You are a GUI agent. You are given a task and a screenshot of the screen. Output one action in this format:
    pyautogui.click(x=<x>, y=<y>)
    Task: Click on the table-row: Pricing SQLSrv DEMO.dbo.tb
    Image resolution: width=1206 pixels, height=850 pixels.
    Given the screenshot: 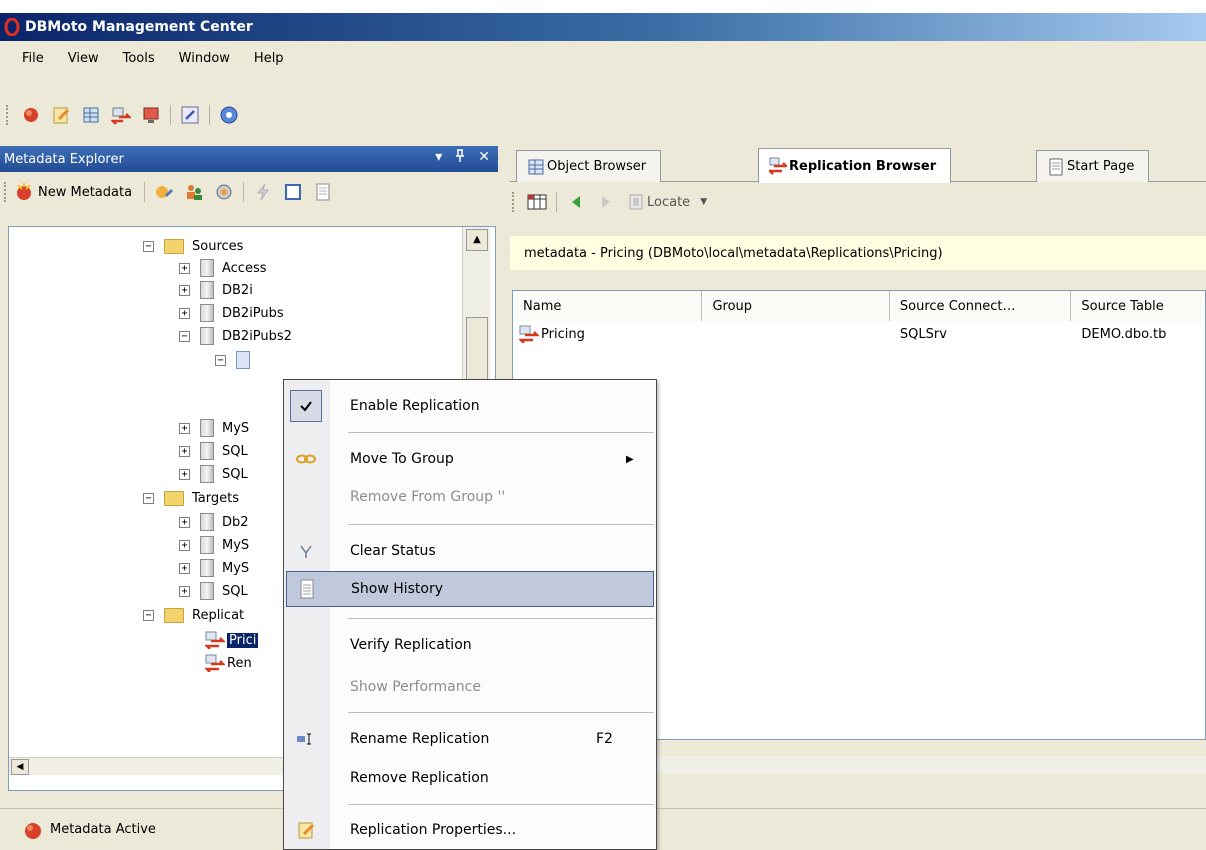 What is the action you would take?
    pyautogui.click(x=859, y=334)
    